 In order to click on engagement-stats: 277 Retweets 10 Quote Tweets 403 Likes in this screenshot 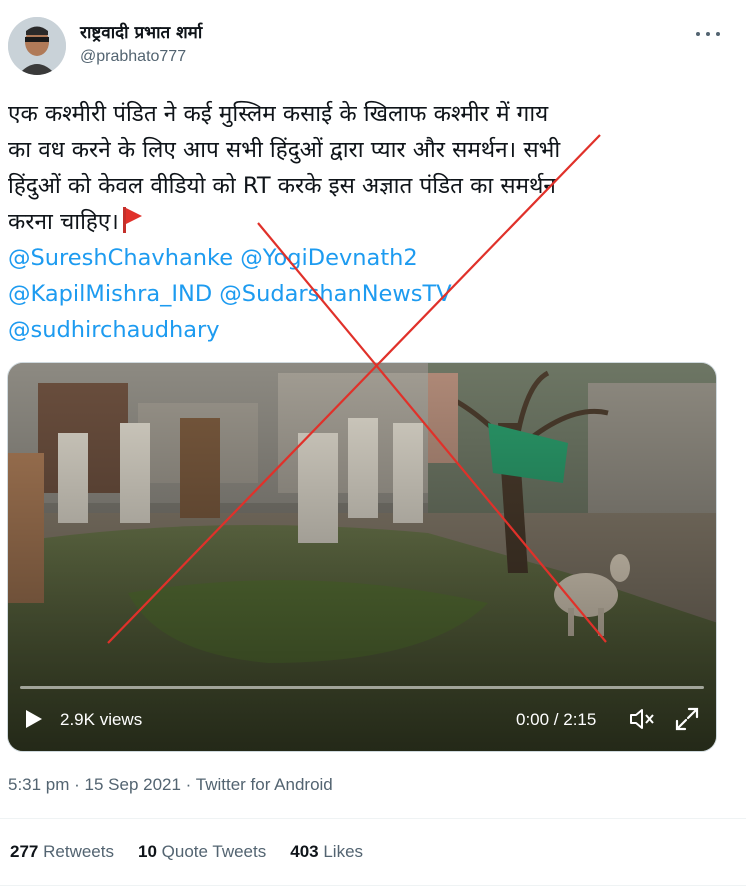, I will do `click(186, 852)`.